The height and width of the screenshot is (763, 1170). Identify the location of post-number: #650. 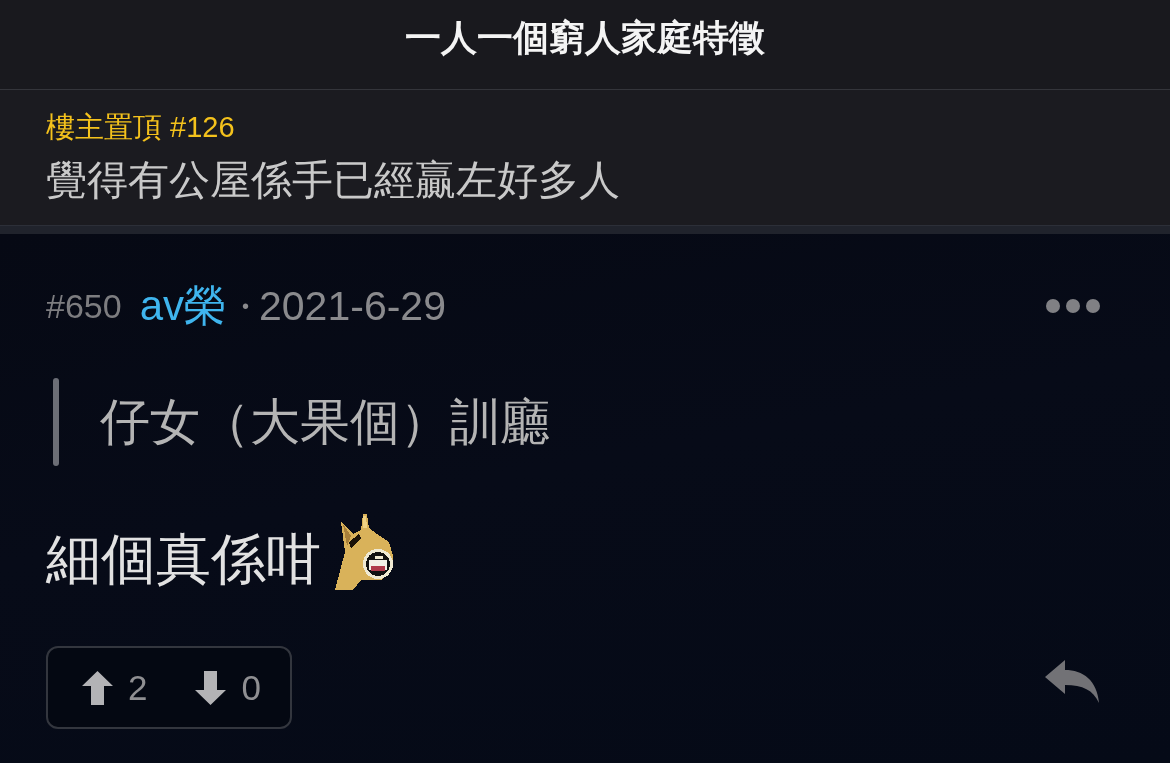
(84, 306).